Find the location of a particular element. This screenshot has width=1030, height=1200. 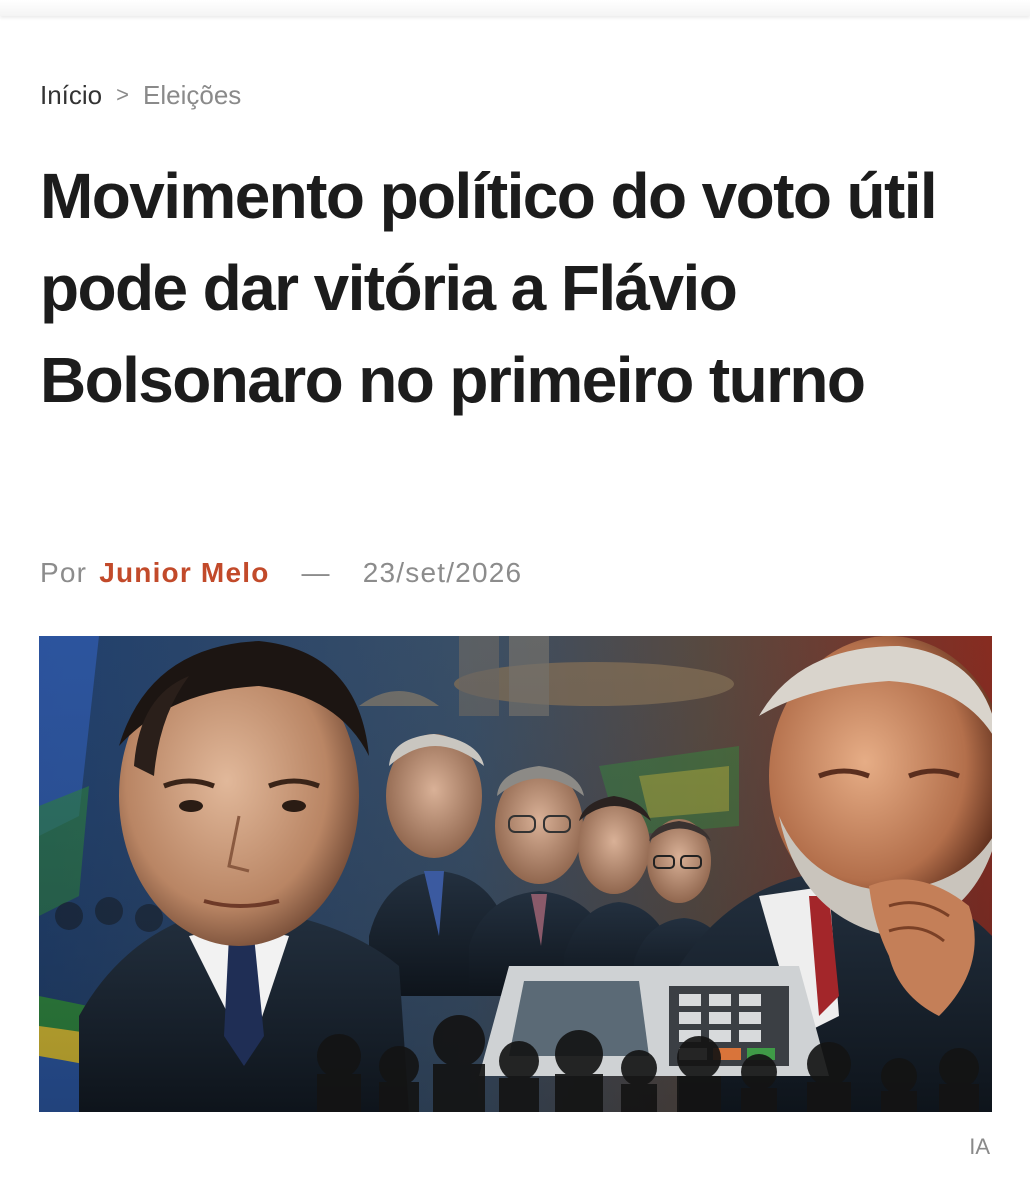

publish-date: 23/set/2026 is located at coordinates (442, 572).